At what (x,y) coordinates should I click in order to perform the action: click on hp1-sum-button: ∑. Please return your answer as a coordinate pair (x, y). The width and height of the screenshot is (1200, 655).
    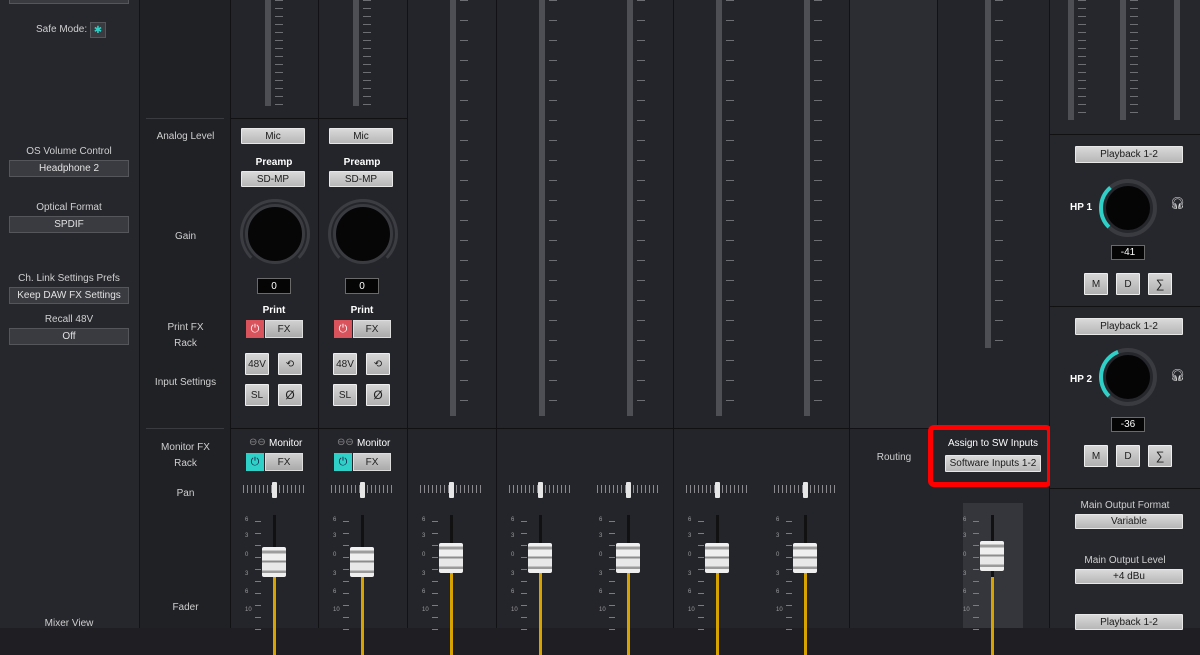
    Looking at the image, I should click on (1160, 284).